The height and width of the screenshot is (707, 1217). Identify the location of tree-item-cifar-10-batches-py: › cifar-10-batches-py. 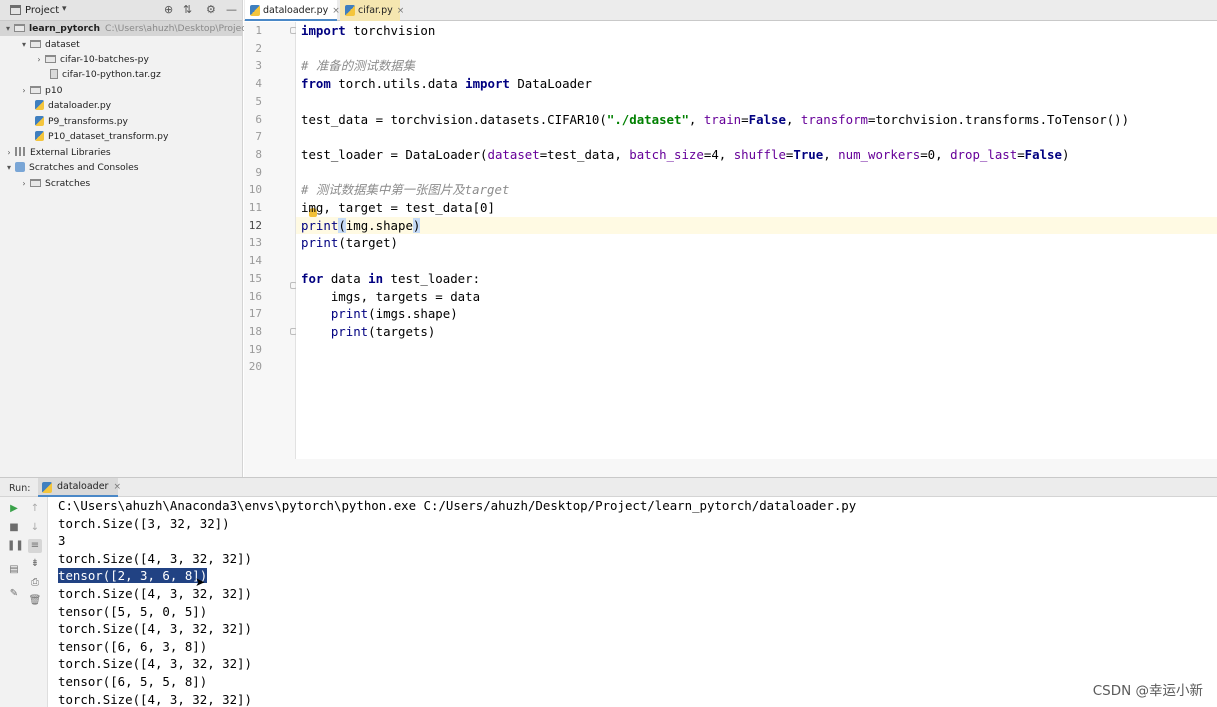
(91, 59).